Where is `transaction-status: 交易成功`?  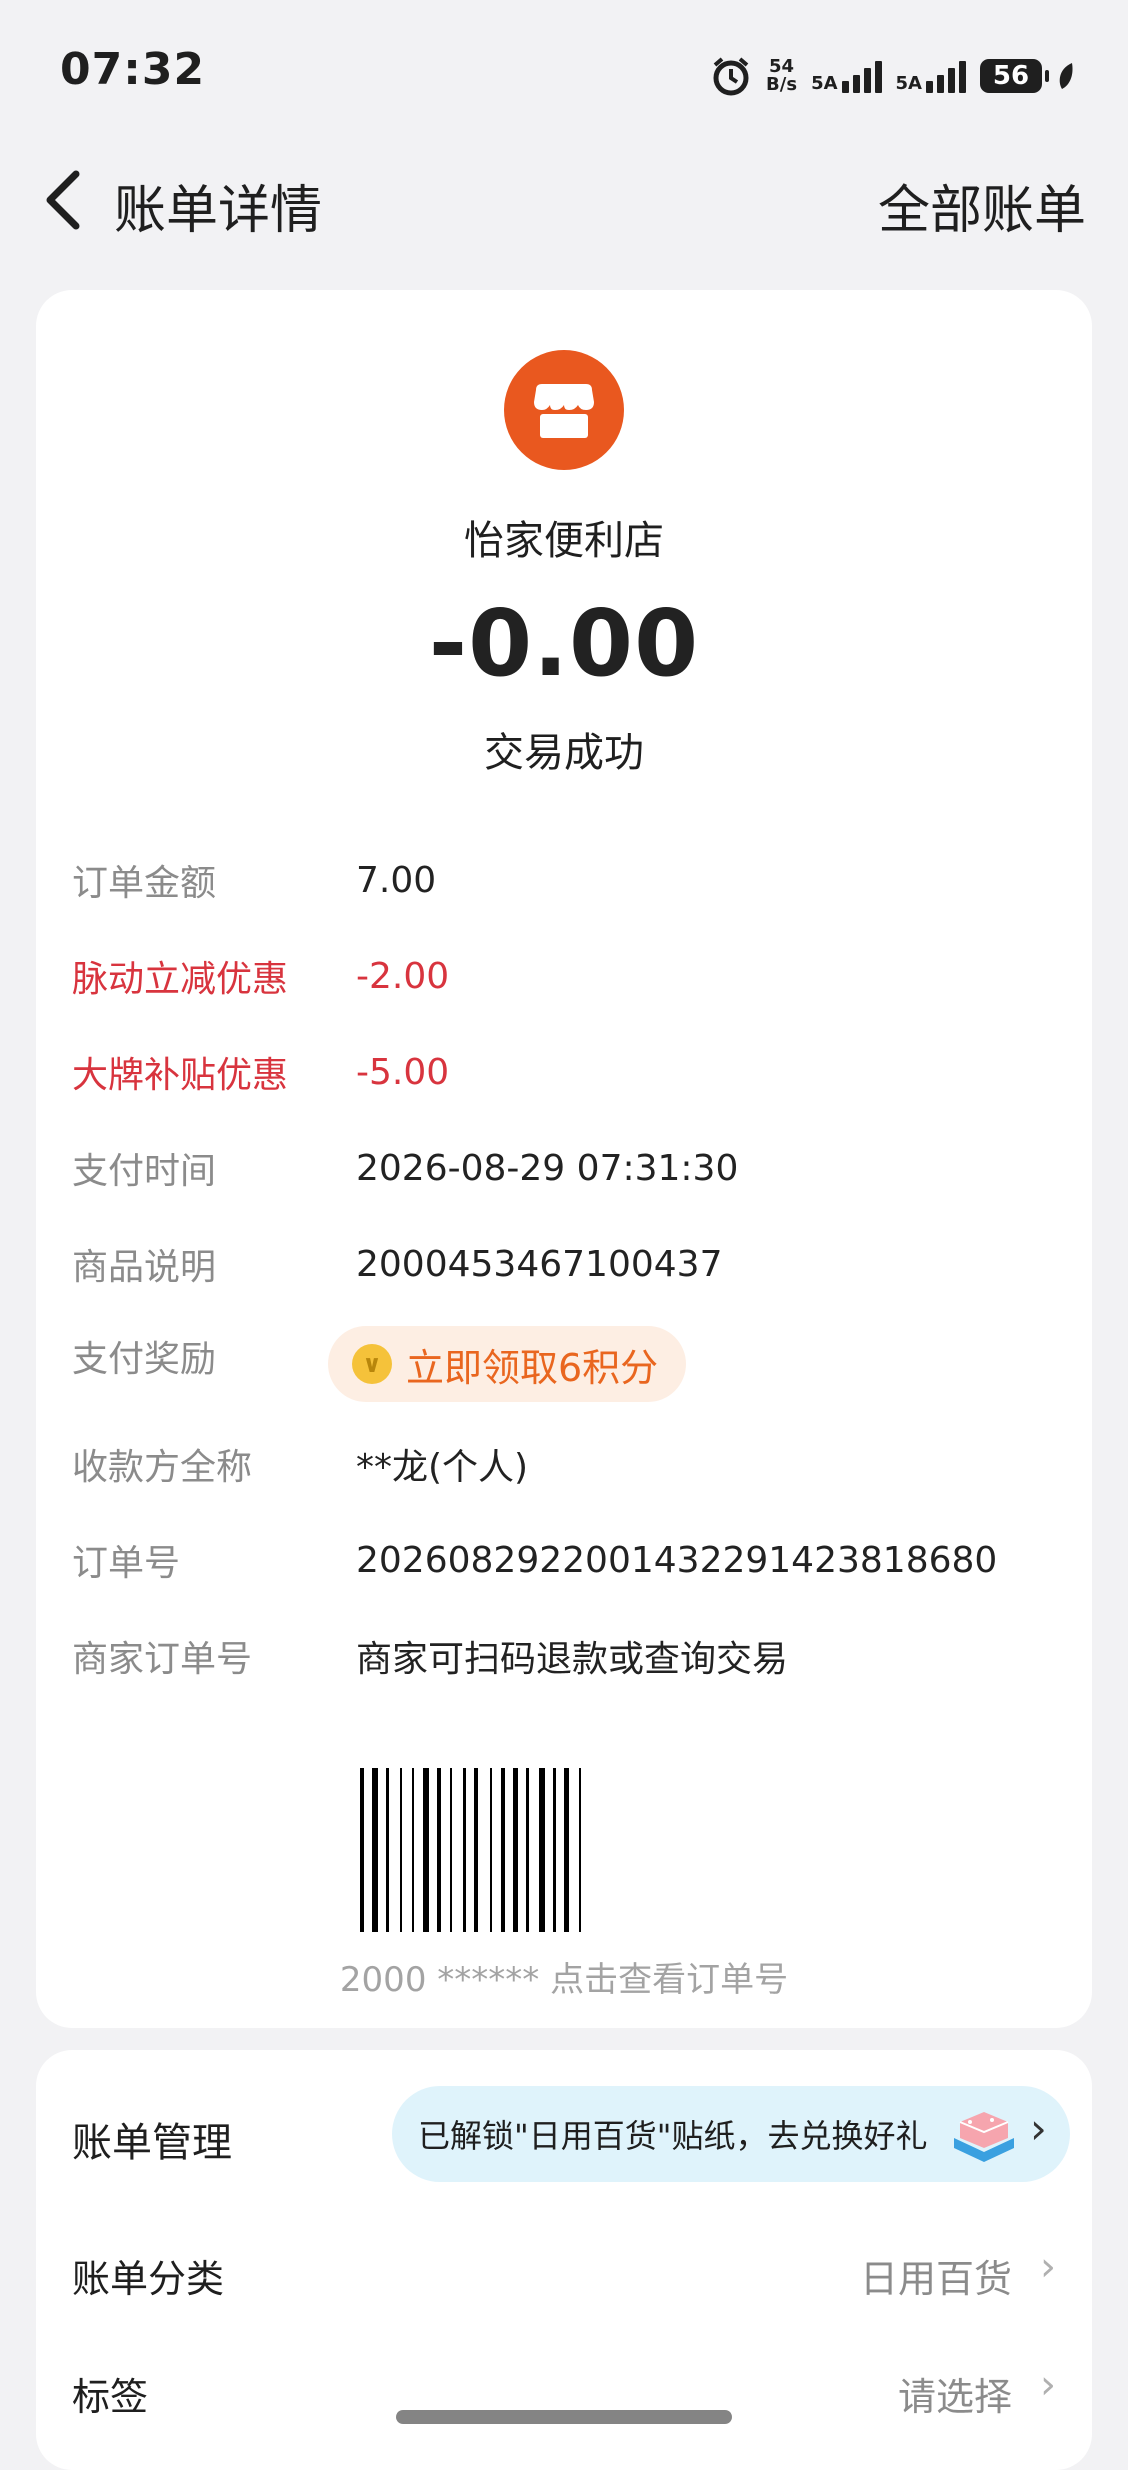 transaction-status: 交易成功 is located at coordinates (564, 753).